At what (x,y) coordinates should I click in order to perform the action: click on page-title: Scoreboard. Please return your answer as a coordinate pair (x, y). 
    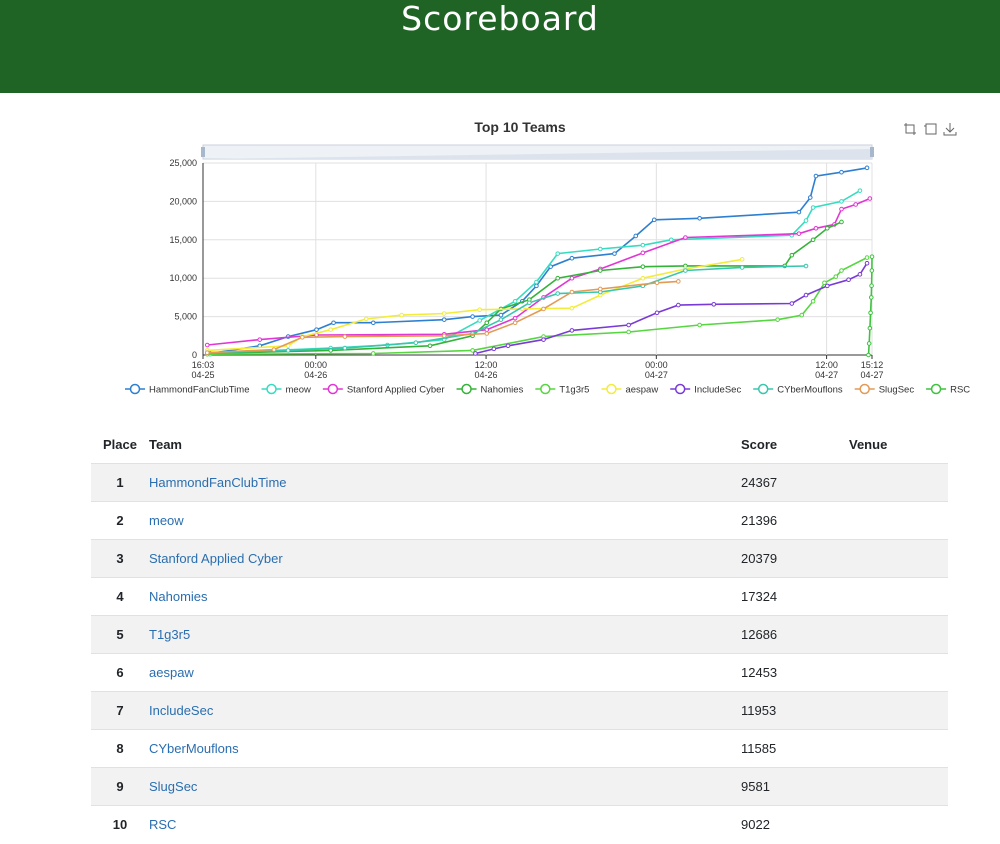
    Looking at the image, I should click on (500, 19).